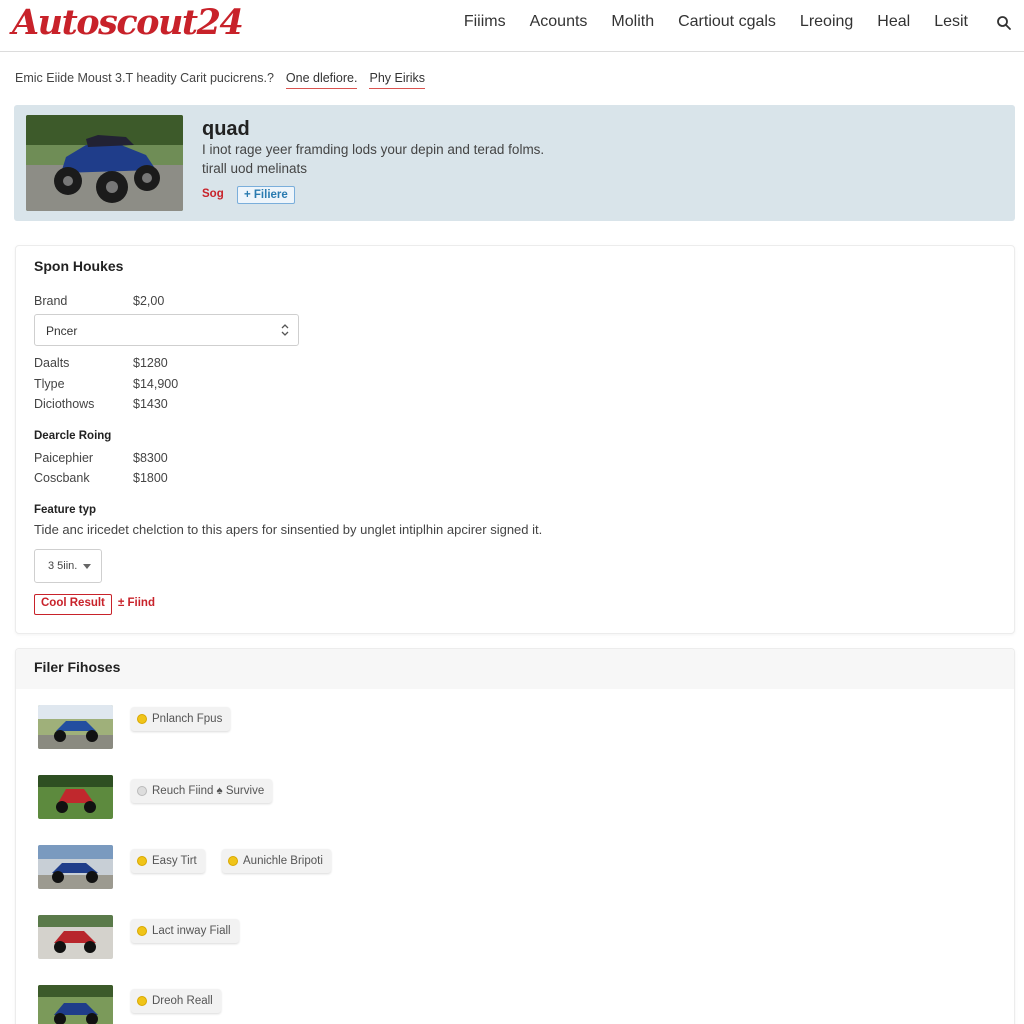 This screenshot has width=1024, height=1024. Describe the element at coordinates (62, 331) in the screenshot. I see `price-select-value: Pncer` at that location.